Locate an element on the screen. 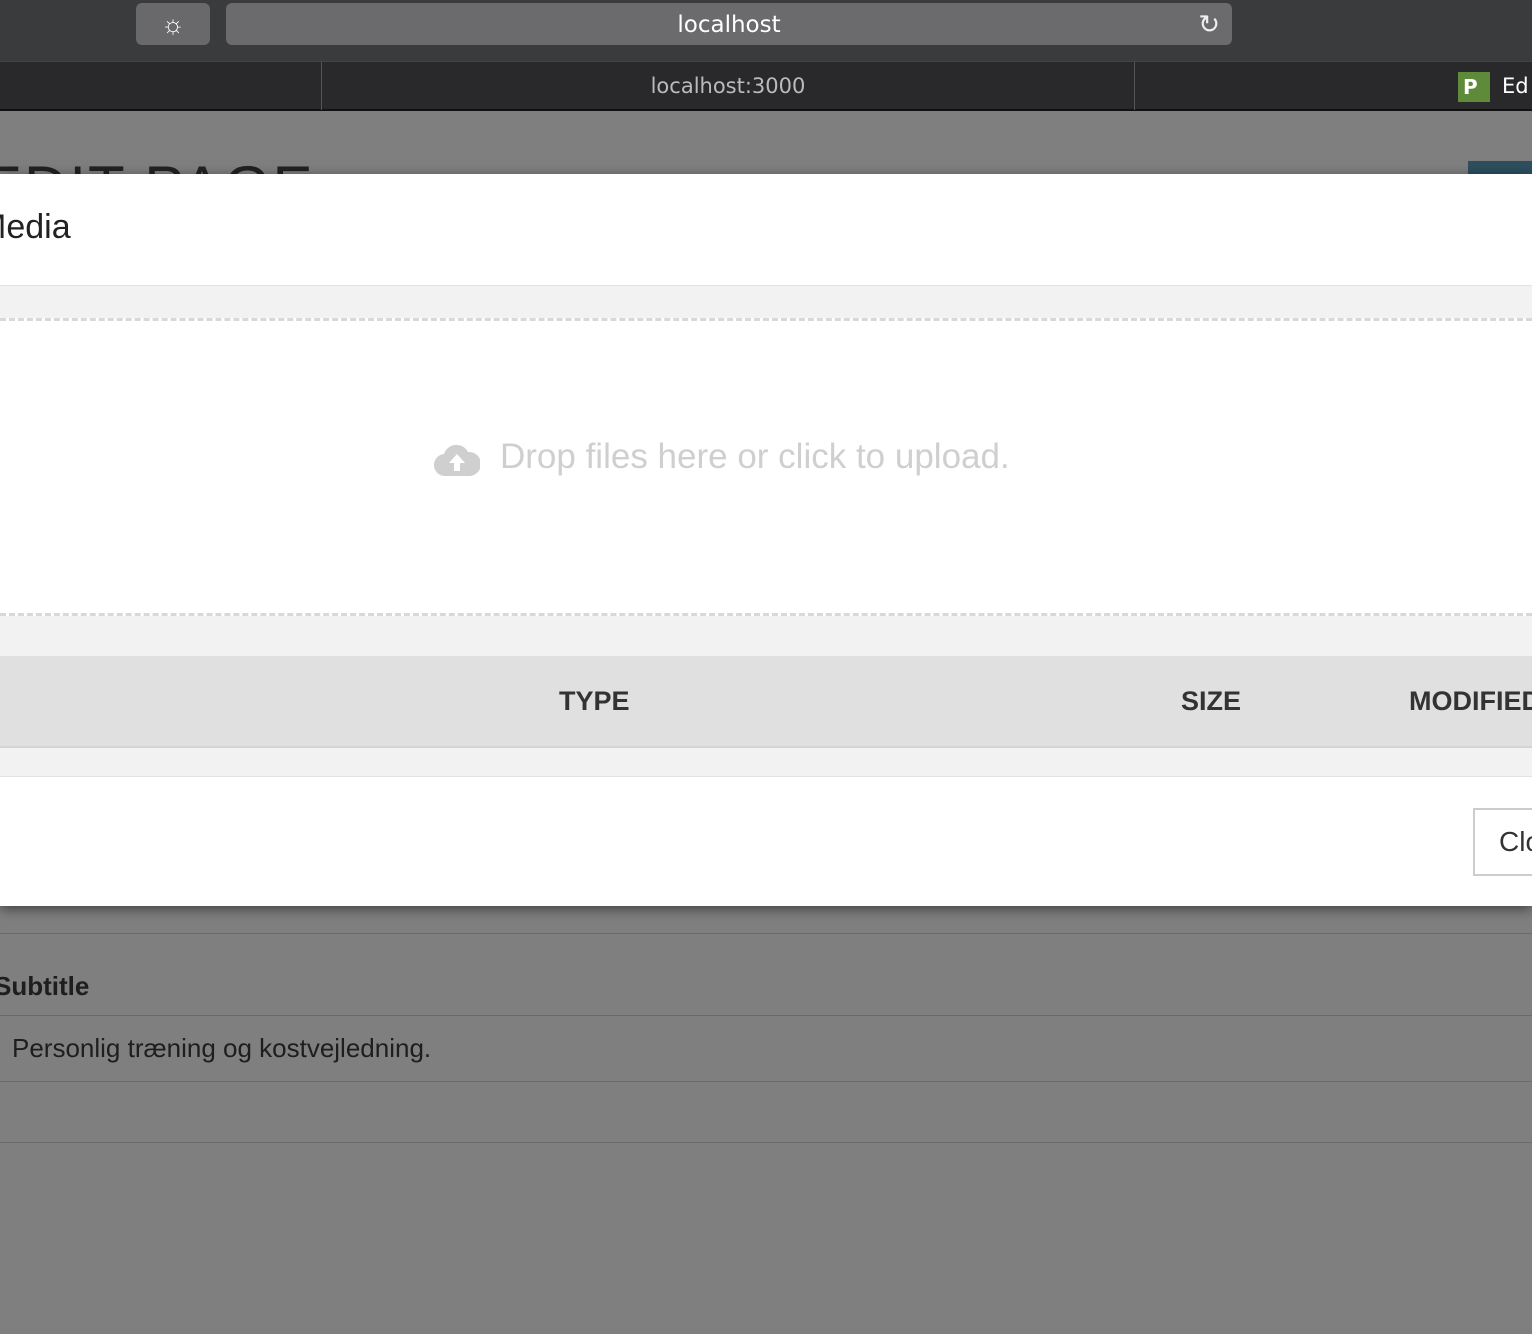 The width and height of the screenshot is (1532, 1334). tab-edit: P Ed is located at coordinates (1493, 86).